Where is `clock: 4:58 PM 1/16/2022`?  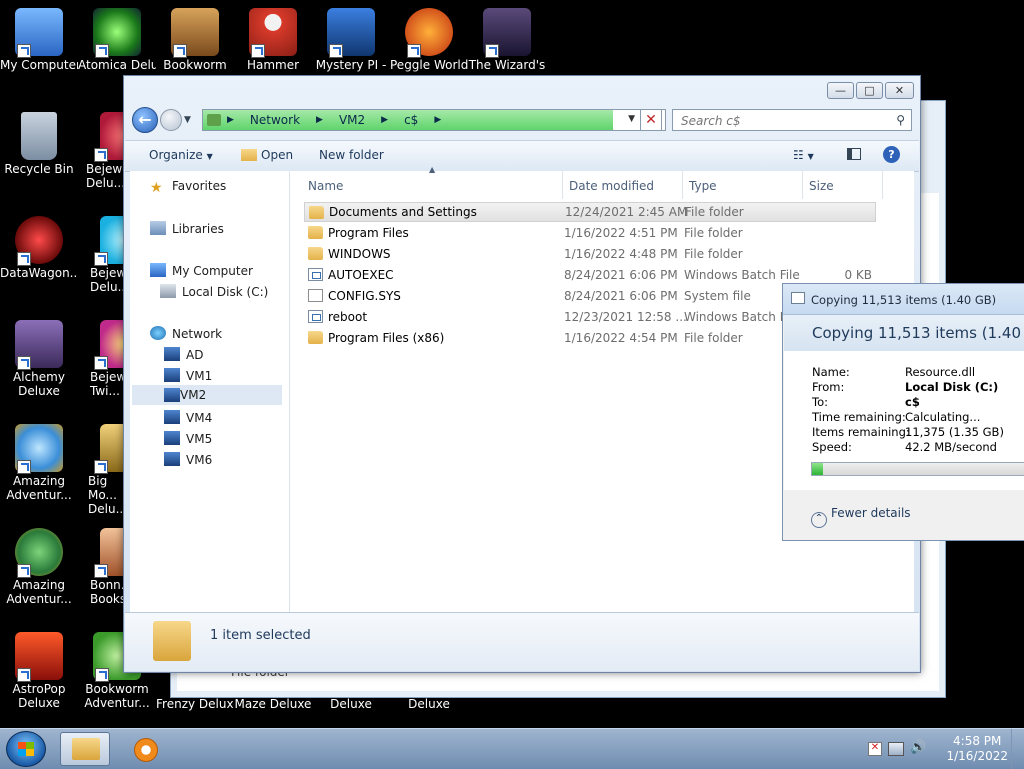
clock: 4:58 PM 1/16/2022 is located at coordinates (977, 749).